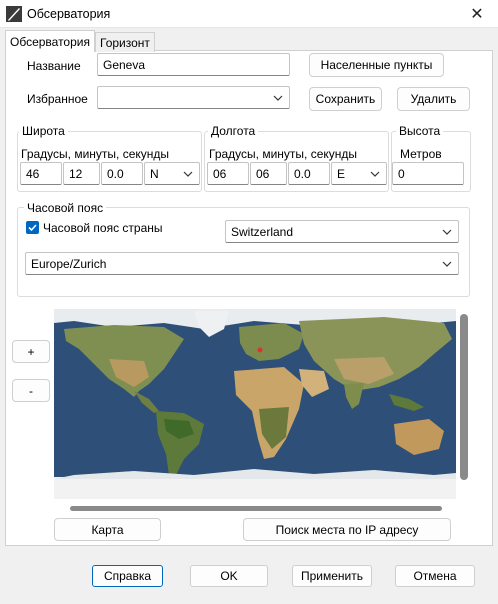 The height and width of the screenshot is (604, 498). Describe the element at coordinates (57, 99) in the screenshot. I see `favorites-label: Избранное` at that location.